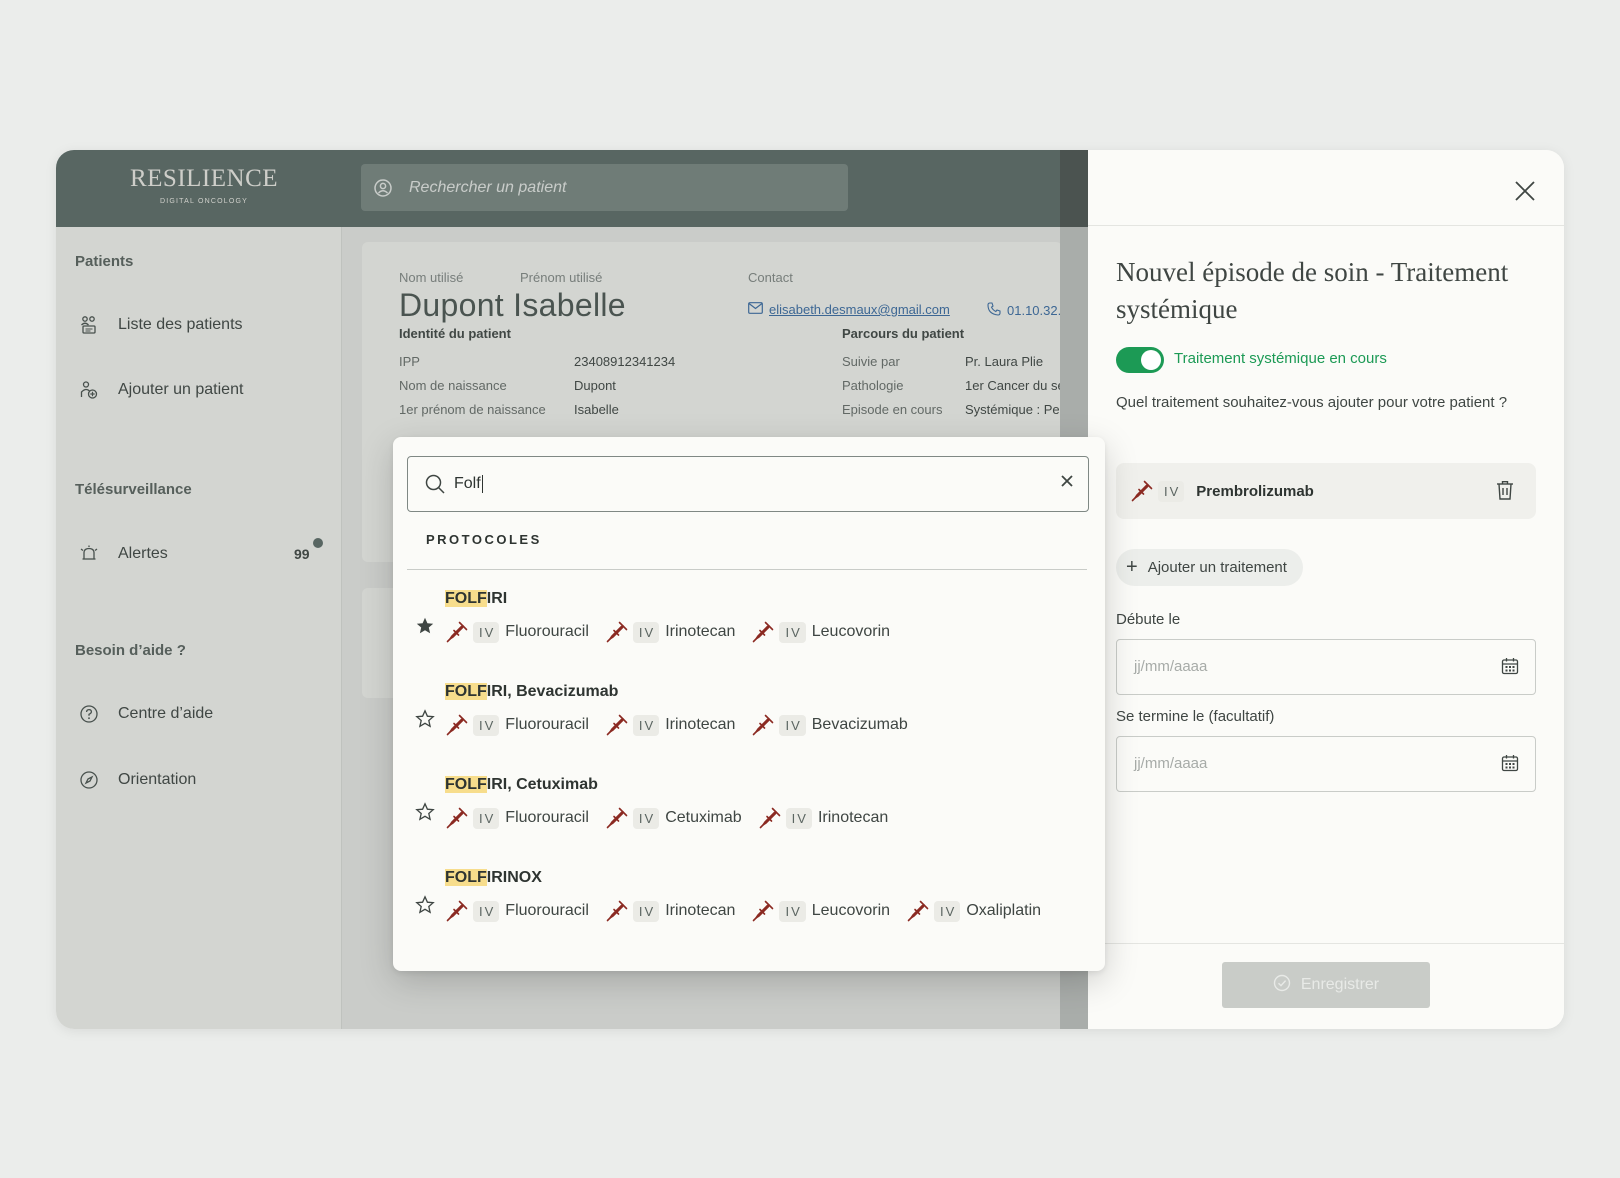 The height and width of the screenshot is (1178, 1620). I want to click on start-date-placeholder: jj/mm/aaaa, so click(1171, 666).